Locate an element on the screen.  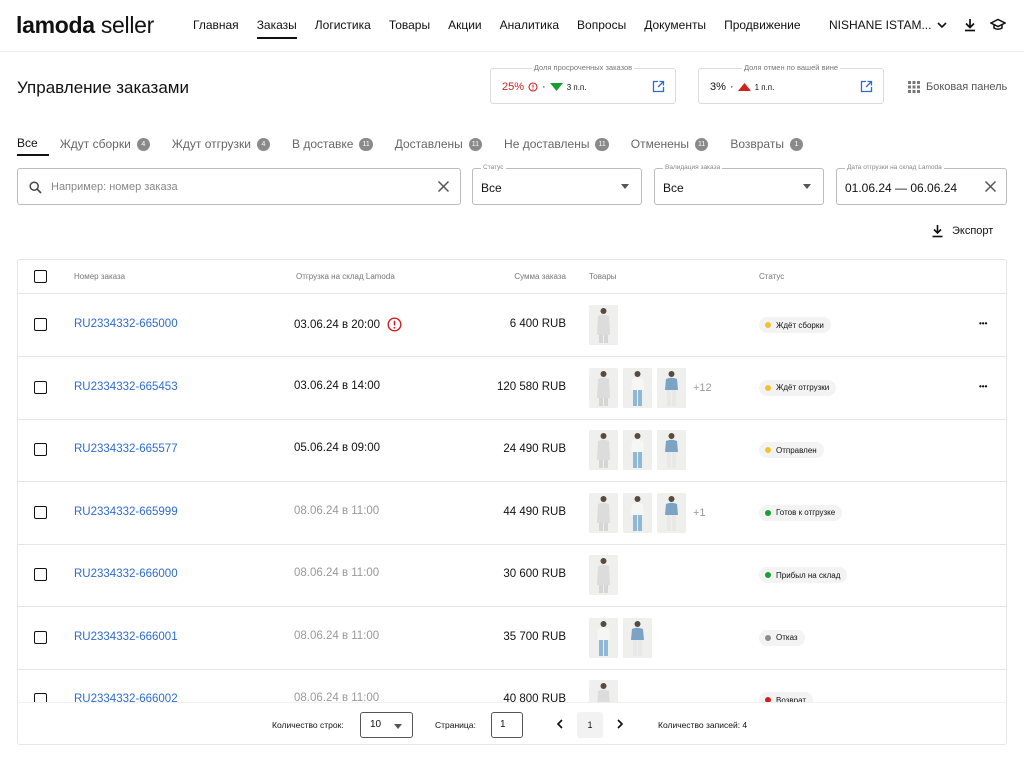
chevron-left-icon is located at coordinates (560, 724).